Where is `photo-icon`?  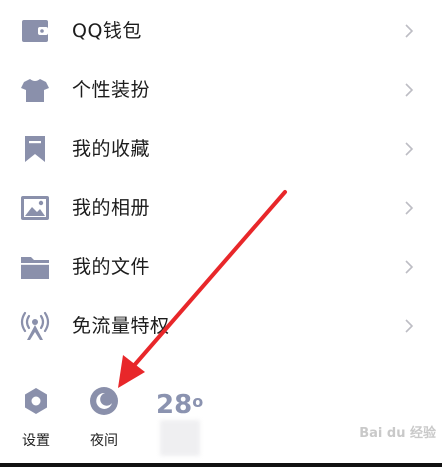
photo-icon is located at coordinates (35, 208).